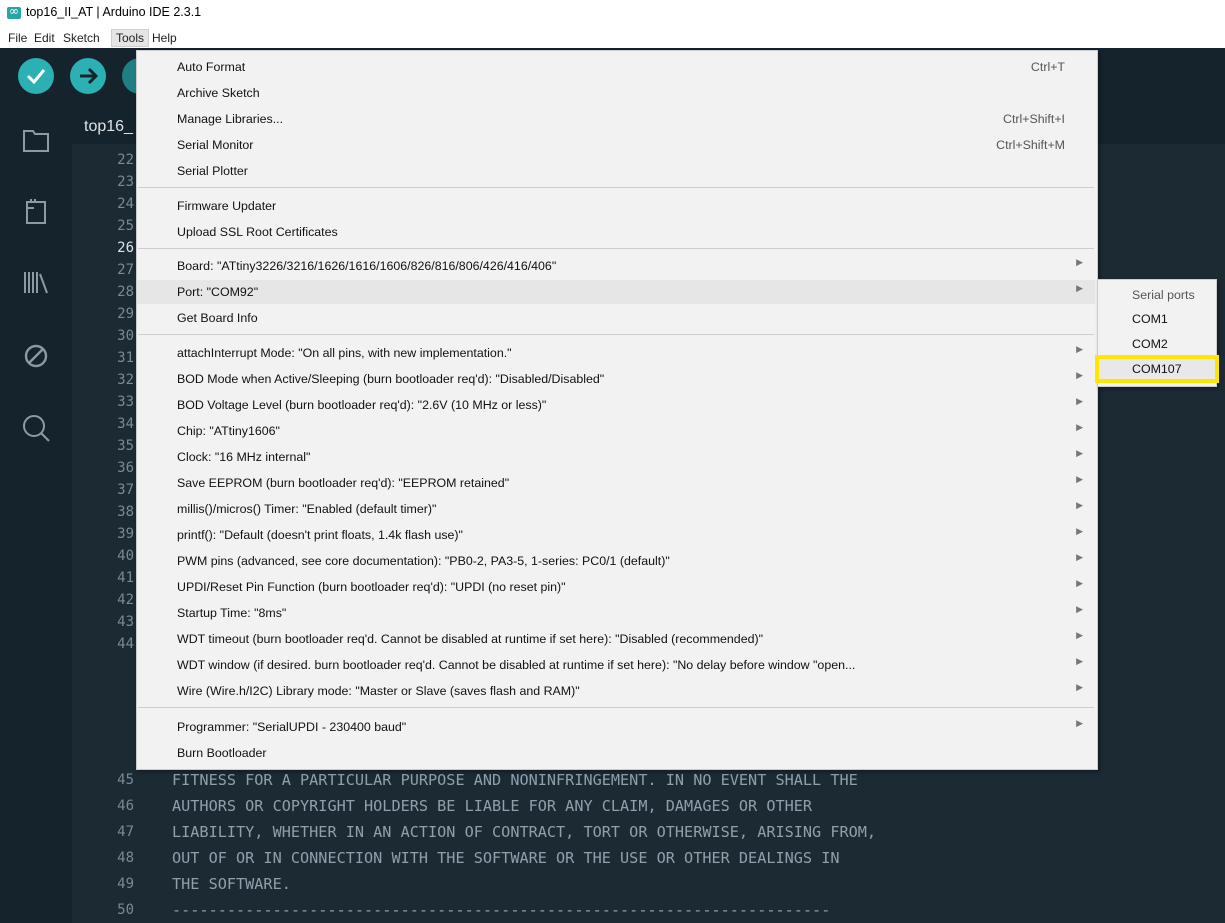 The height and width of the screenshot is (923, 1225). Describe the element at coordinates (616, 457) in the screenshot. I see `menu-item-clock: Clock: "16 MHz internal" ▶` at that location.